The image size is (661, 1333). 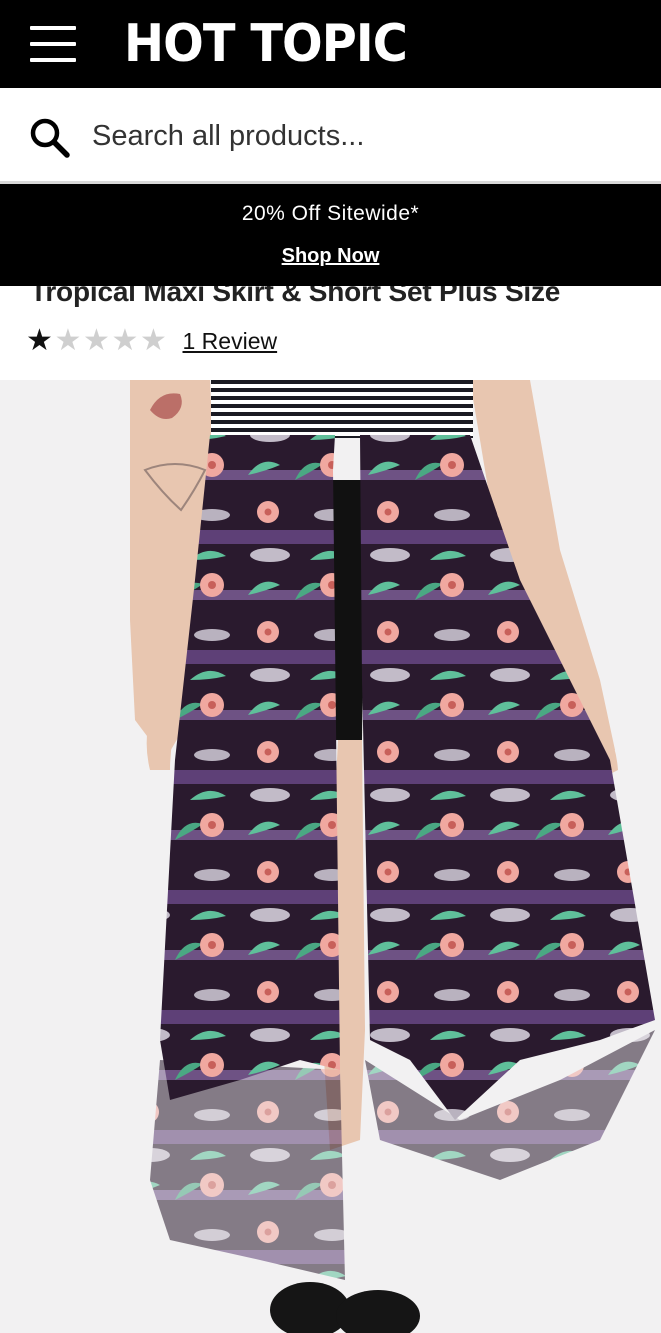 I want to click on review-count-link: 1 Review, so click(x=230, y=341).